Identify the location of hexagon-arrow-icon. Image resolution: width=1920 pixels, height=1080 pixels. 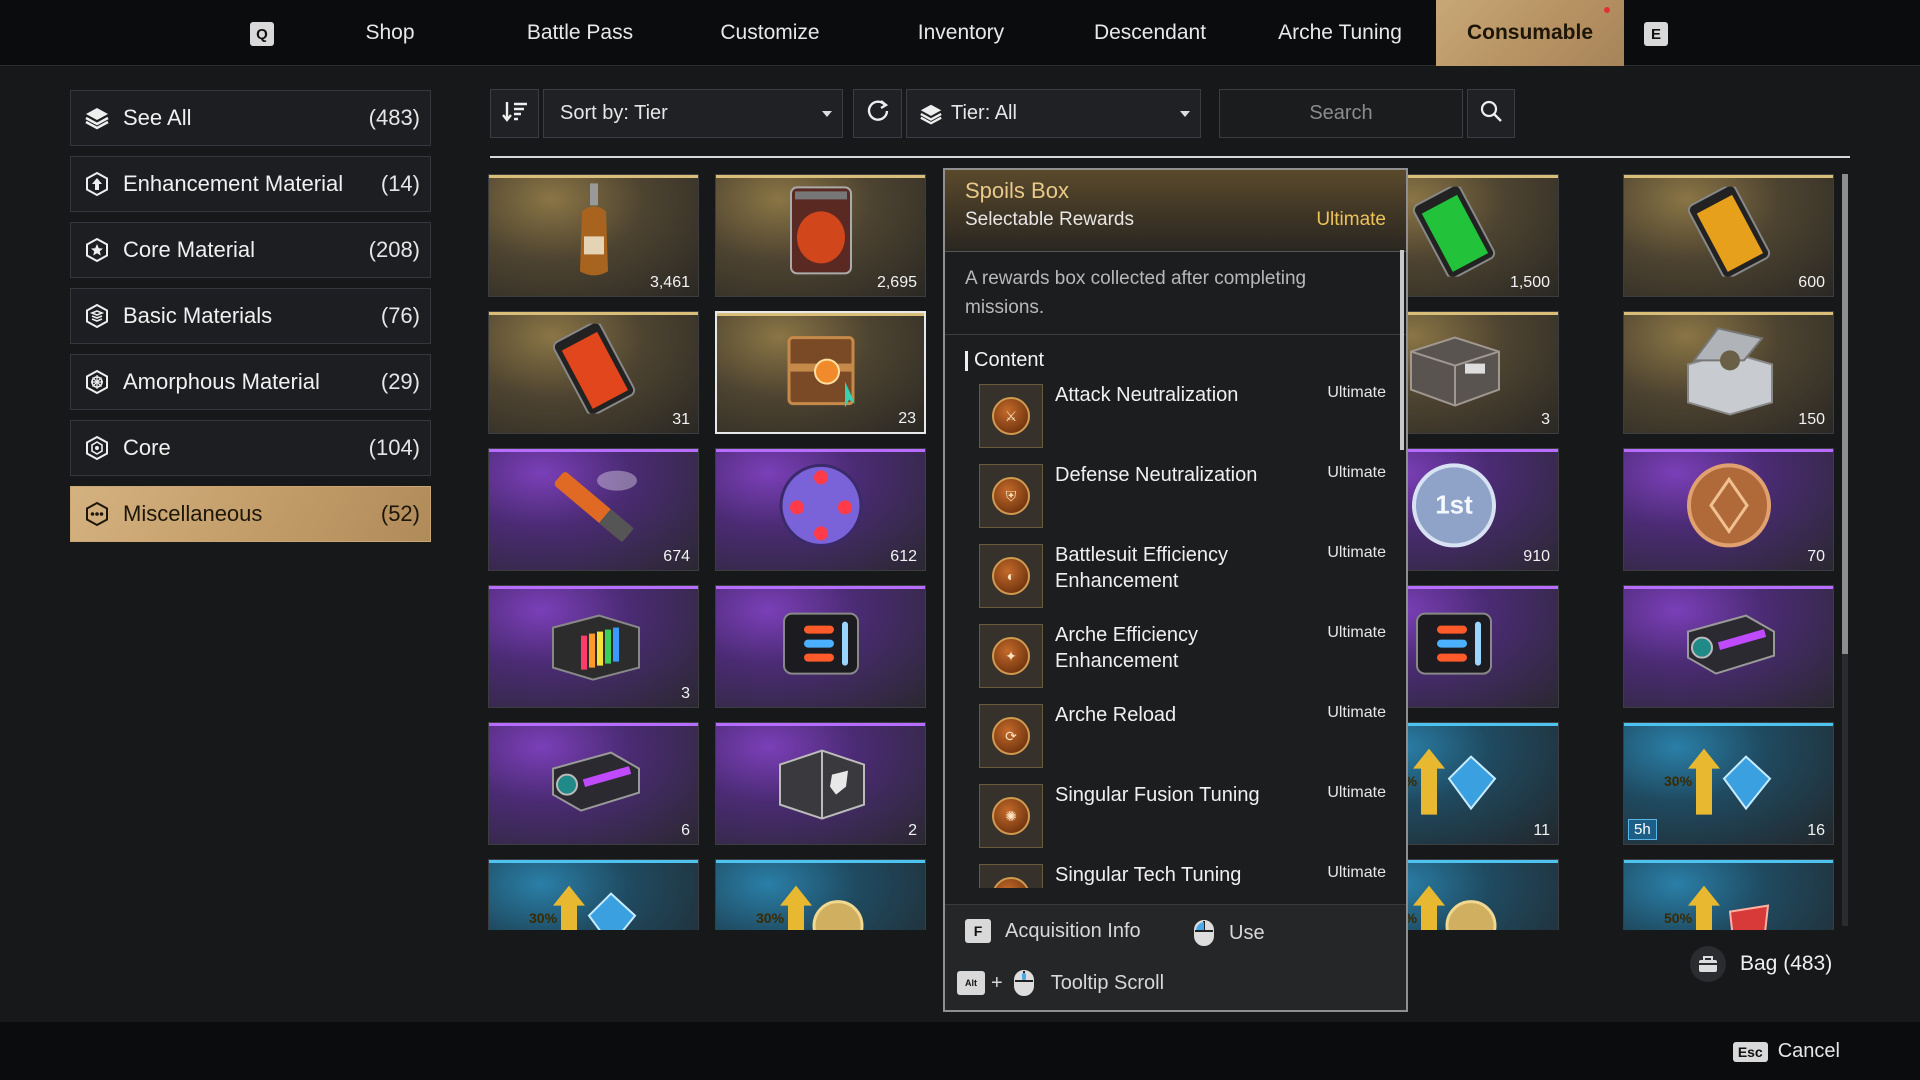
(97, 184).